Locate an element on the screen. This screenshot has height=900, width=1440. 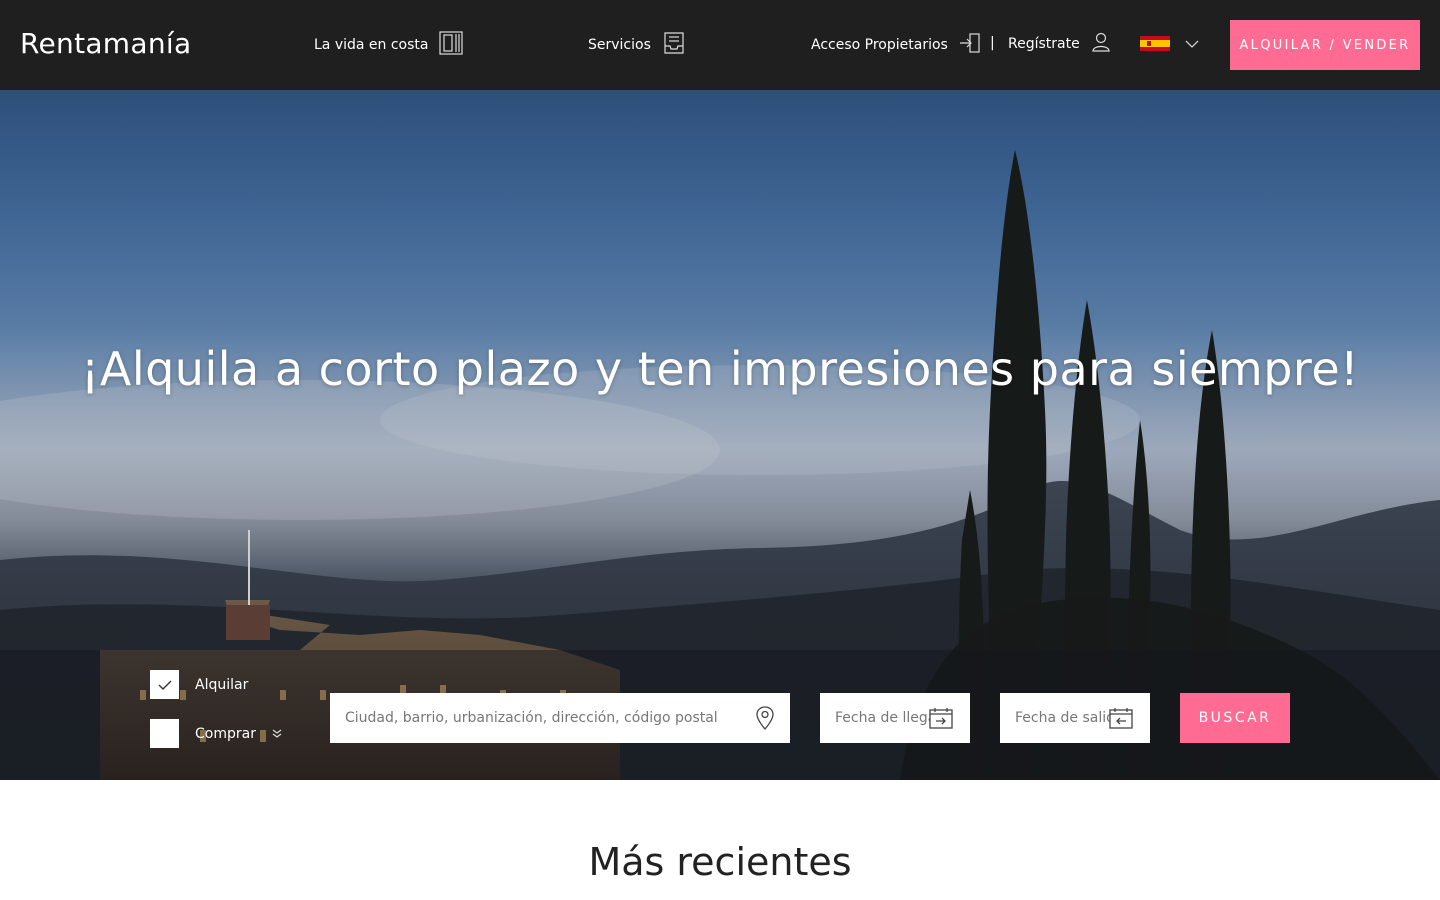
nav-acceso-propietarios: Acceso Propietarios is located at coordinates (896, 45).